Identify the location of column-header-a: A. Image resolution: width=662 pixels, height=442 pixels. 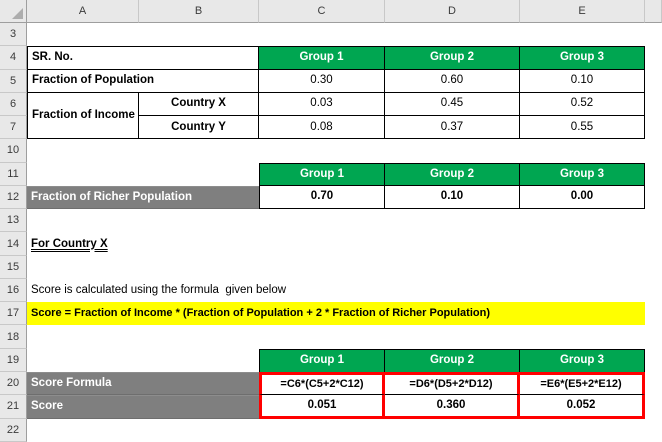
(83, 11).